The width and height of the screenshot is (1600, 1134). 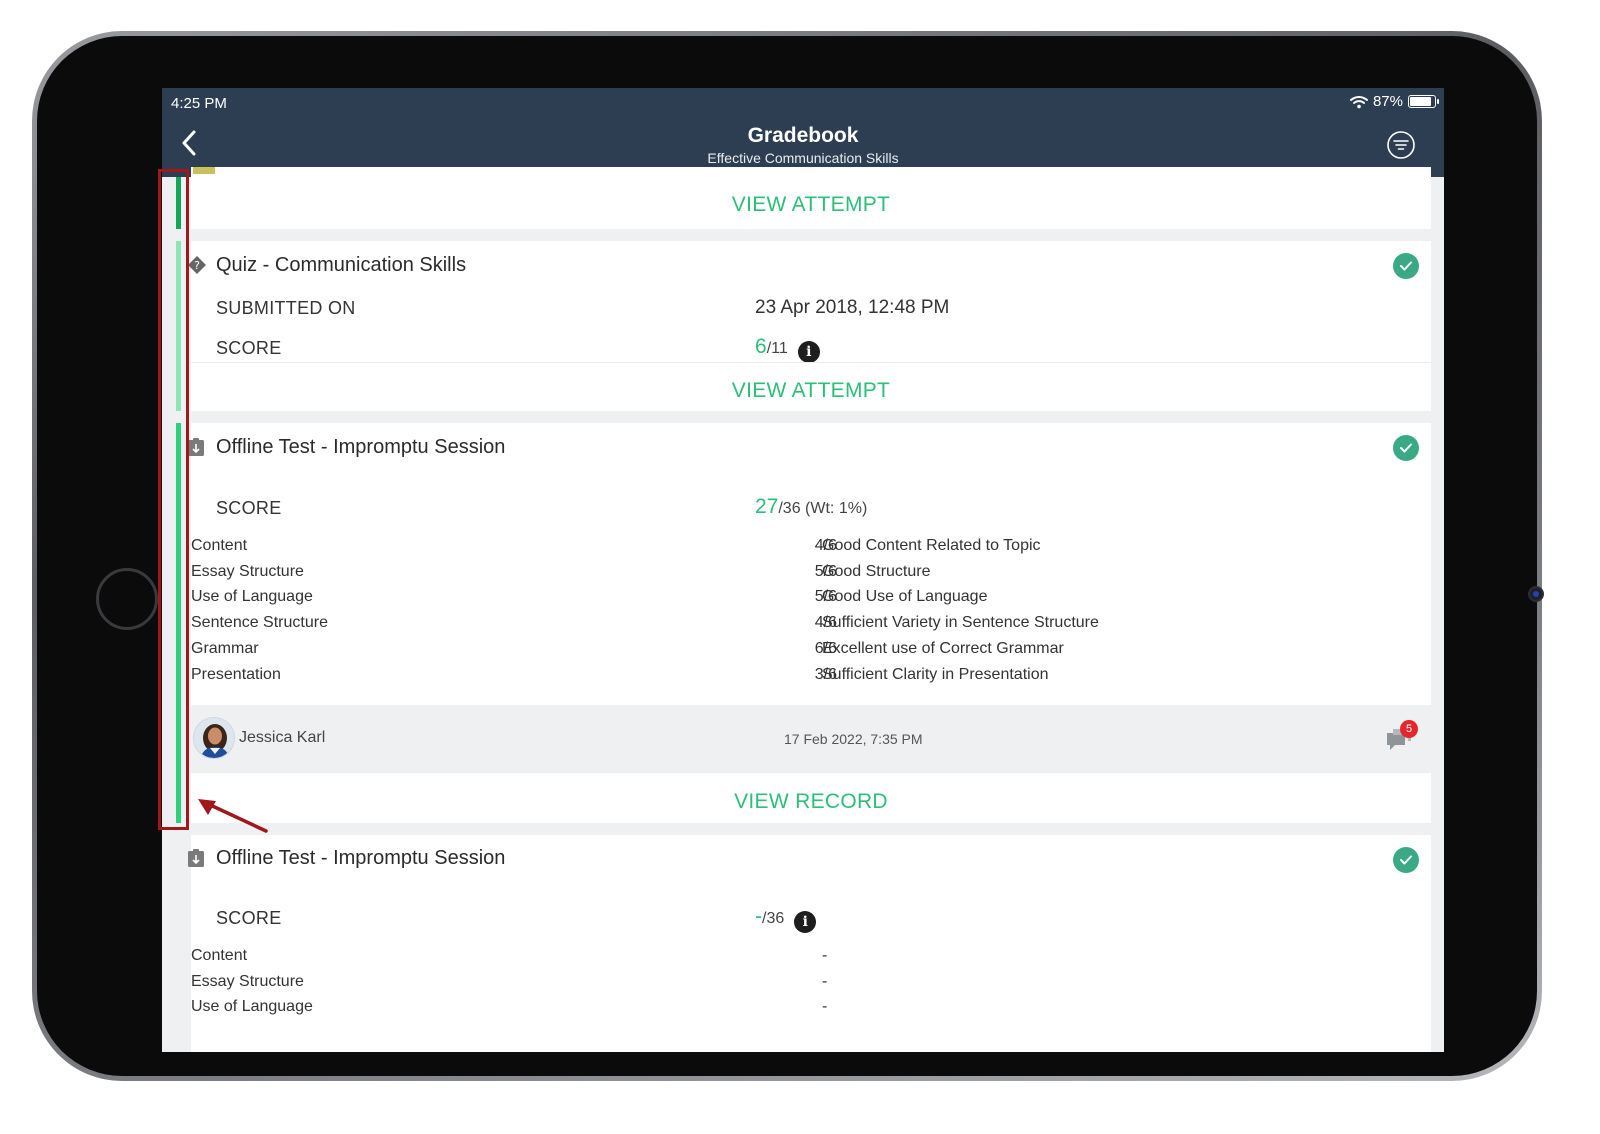 What do you see at coordinates (1401, 145) in the screenshot?
I see `filter-icon` at bounding box center [1401, 145].